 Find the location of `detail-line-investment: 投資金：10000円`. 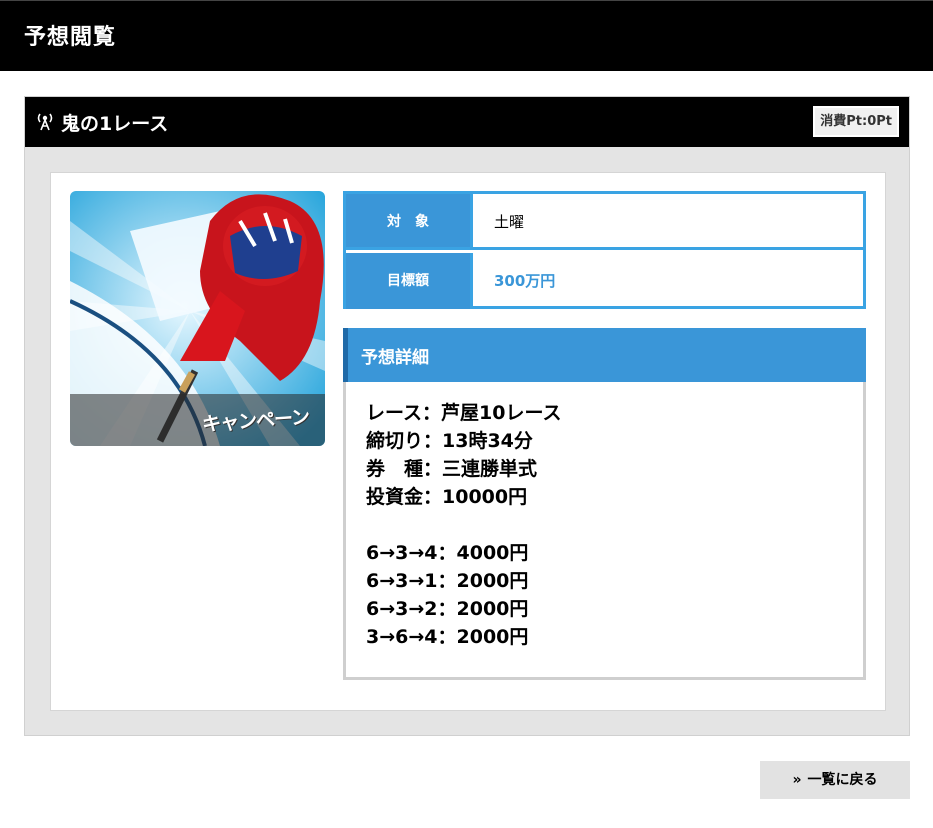

detail-line-investment: 投資金：10000円 is located at coordinates (447, 497).